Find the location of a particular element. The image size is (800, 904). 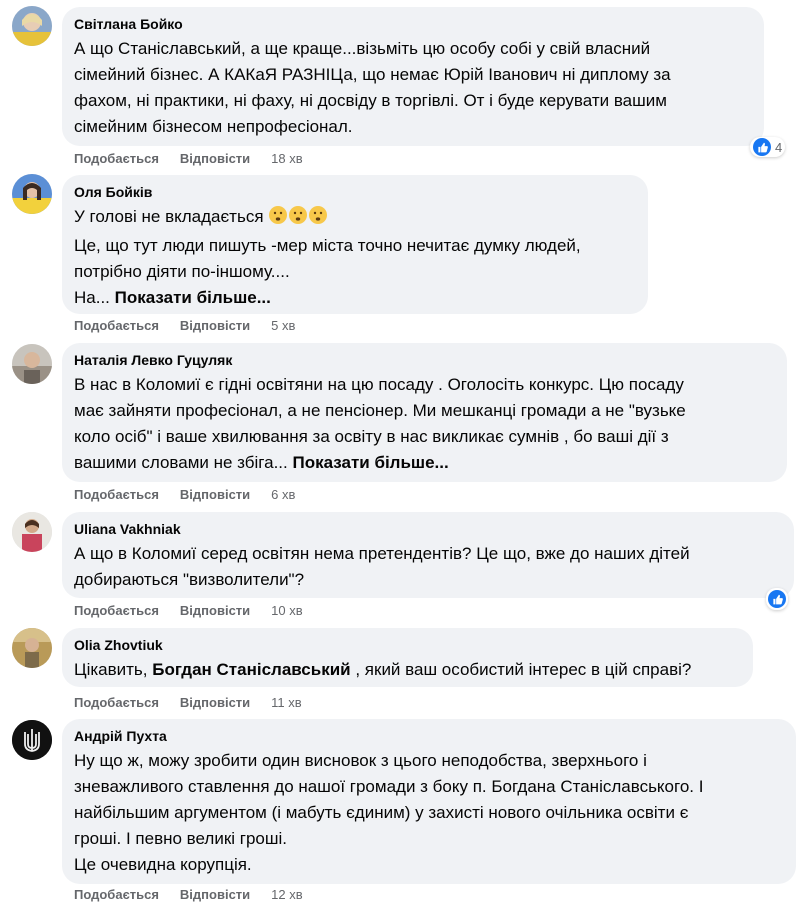

reaction-summary is located at coordinates (777, 599).